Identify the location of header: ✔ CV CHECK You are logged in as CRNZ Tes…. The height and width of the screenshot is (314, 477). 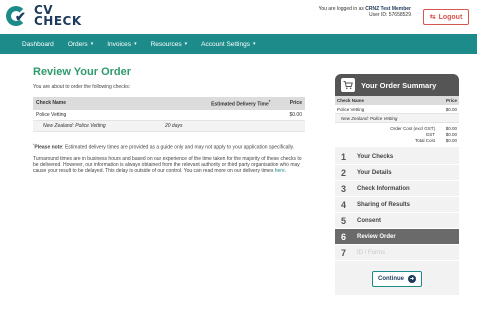
(238, 16).